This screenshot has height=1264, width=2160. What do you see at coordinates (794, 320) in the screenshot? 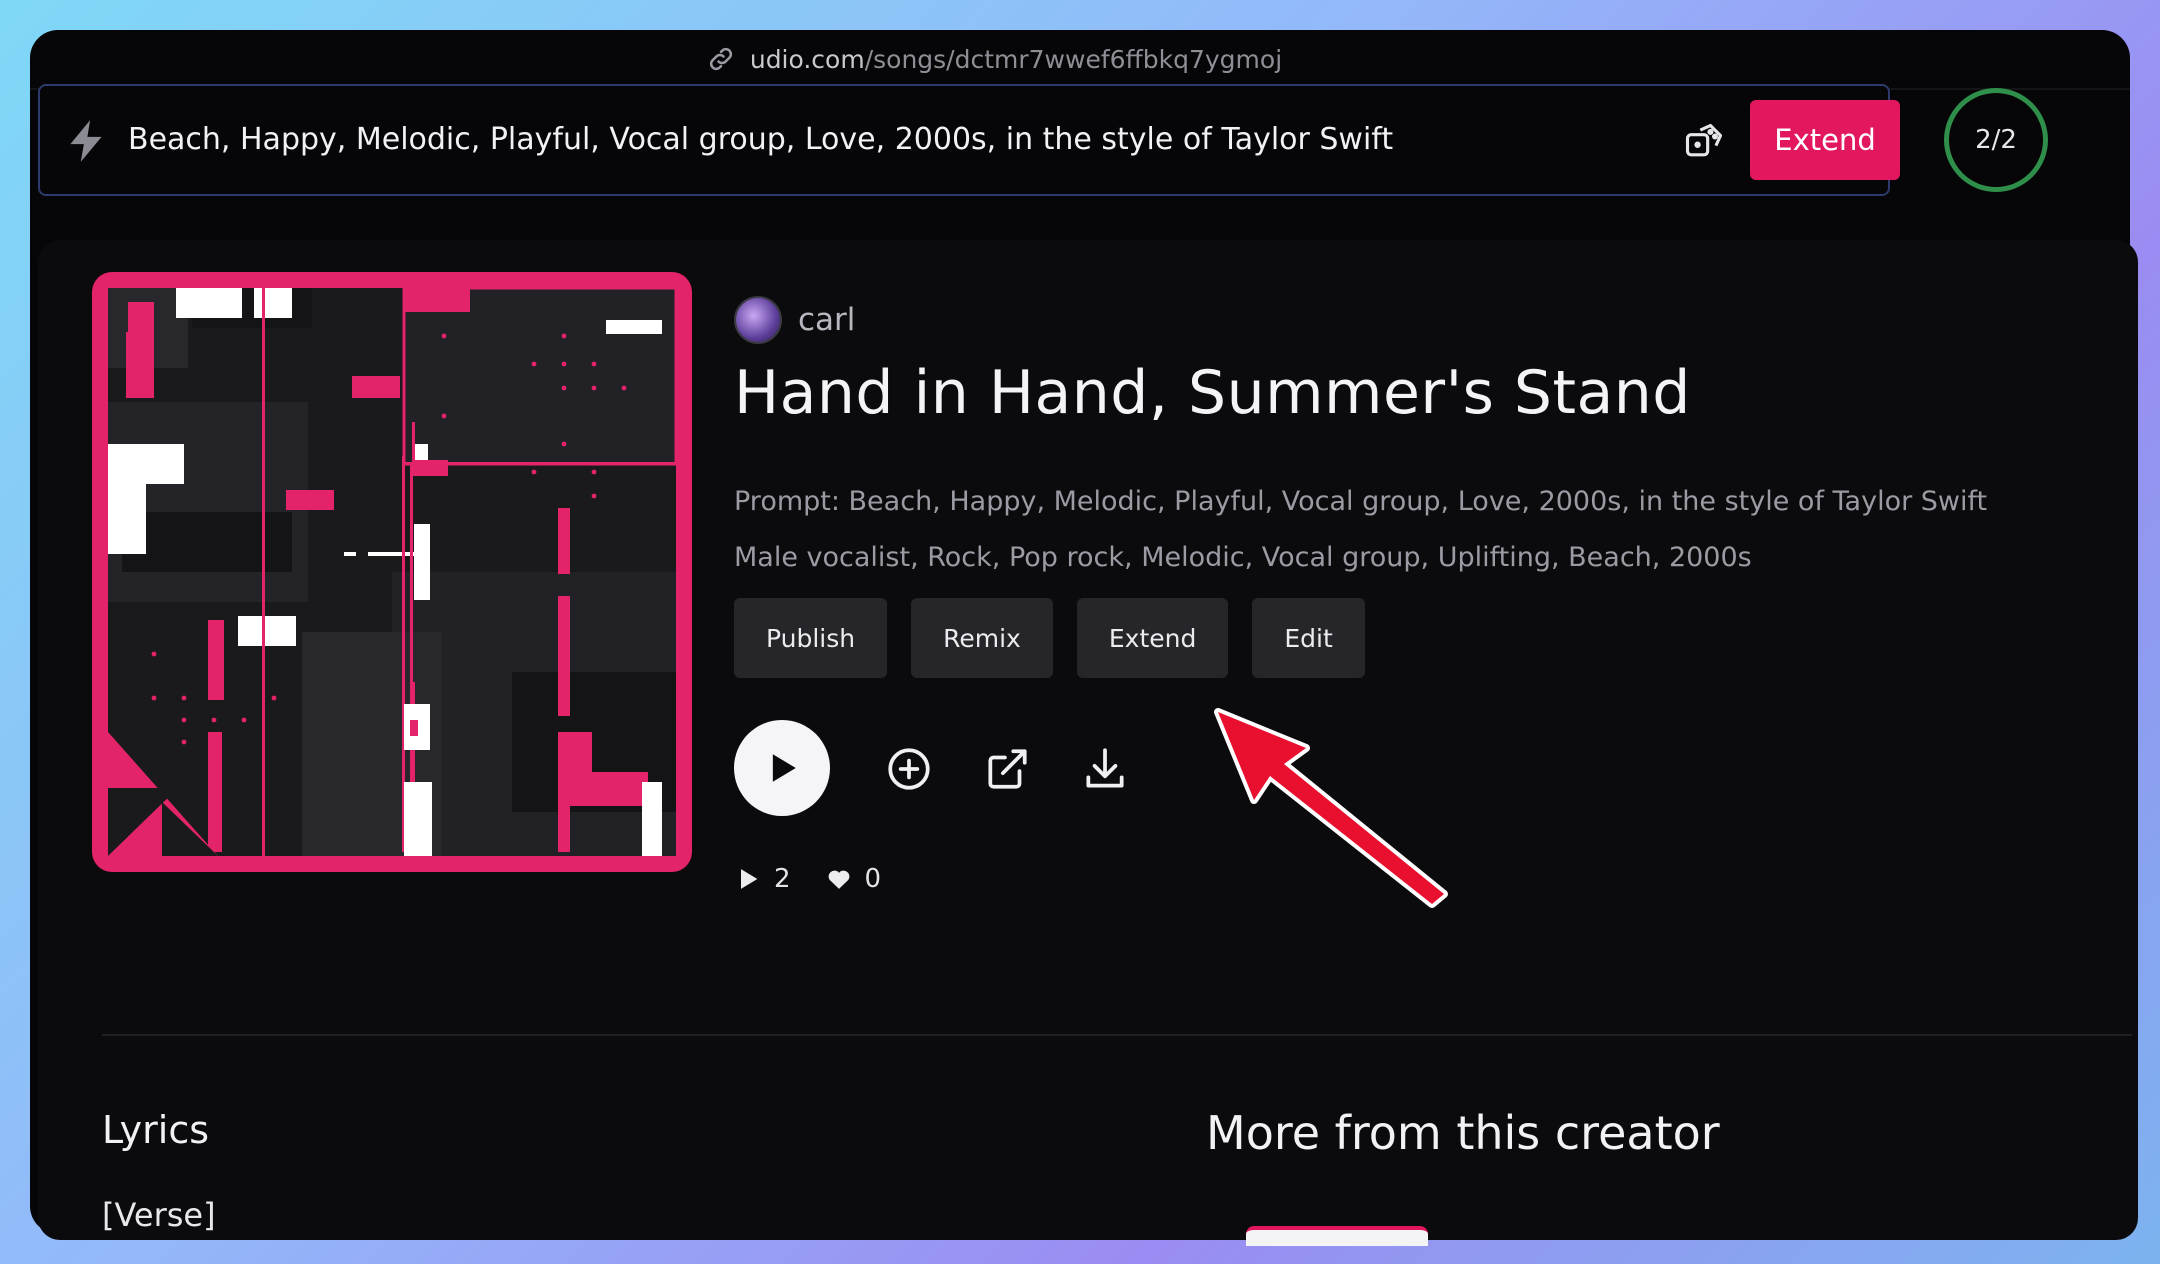
I see `creator-row: carl` at bounding box center [794, 320].